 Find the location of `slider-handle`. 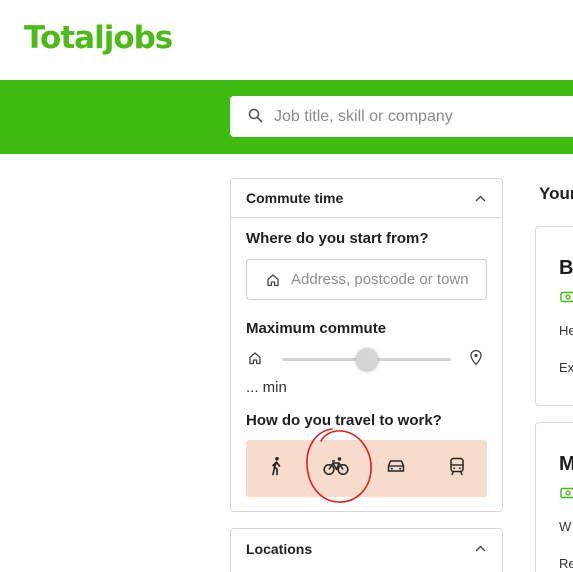

slider-handle is located at coordinates (367, 359).